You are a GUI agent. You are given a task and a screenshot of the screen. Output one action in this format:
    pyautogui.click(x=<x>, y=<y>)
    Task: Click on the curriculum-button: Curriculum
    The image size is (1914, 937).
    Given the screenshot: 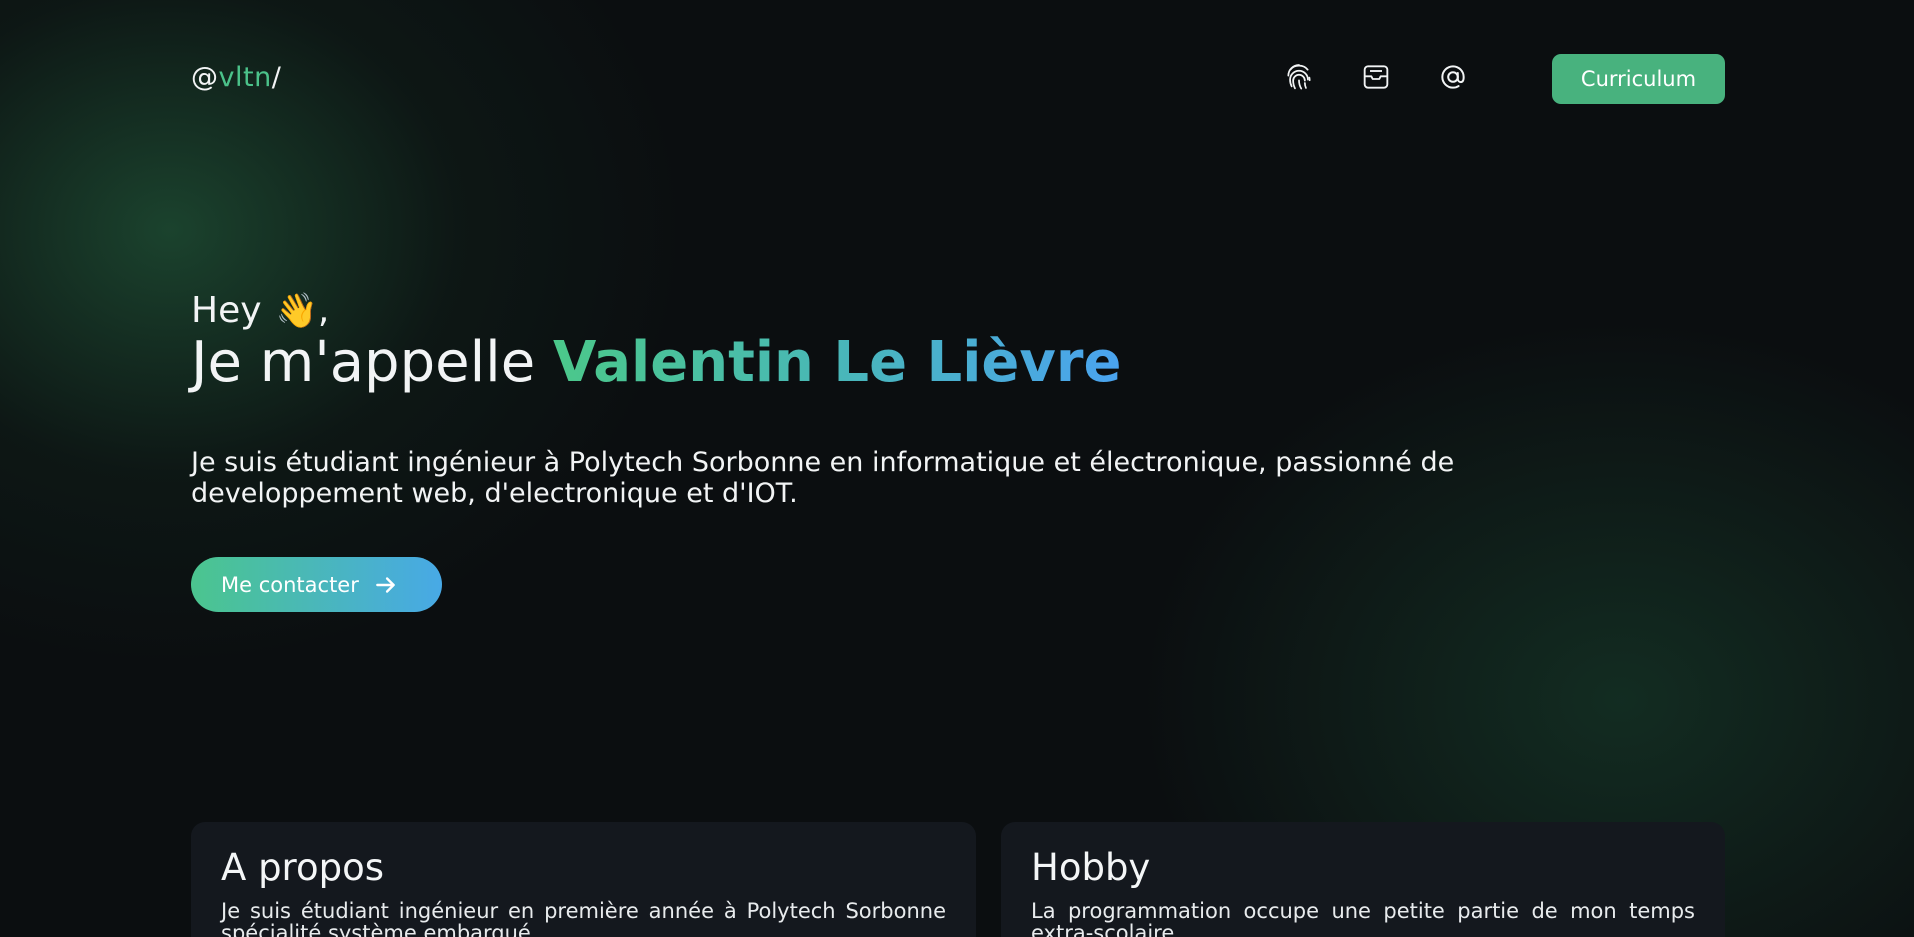 What is the action you would take?
    pyautogui.click(x=1638, y=79)
    